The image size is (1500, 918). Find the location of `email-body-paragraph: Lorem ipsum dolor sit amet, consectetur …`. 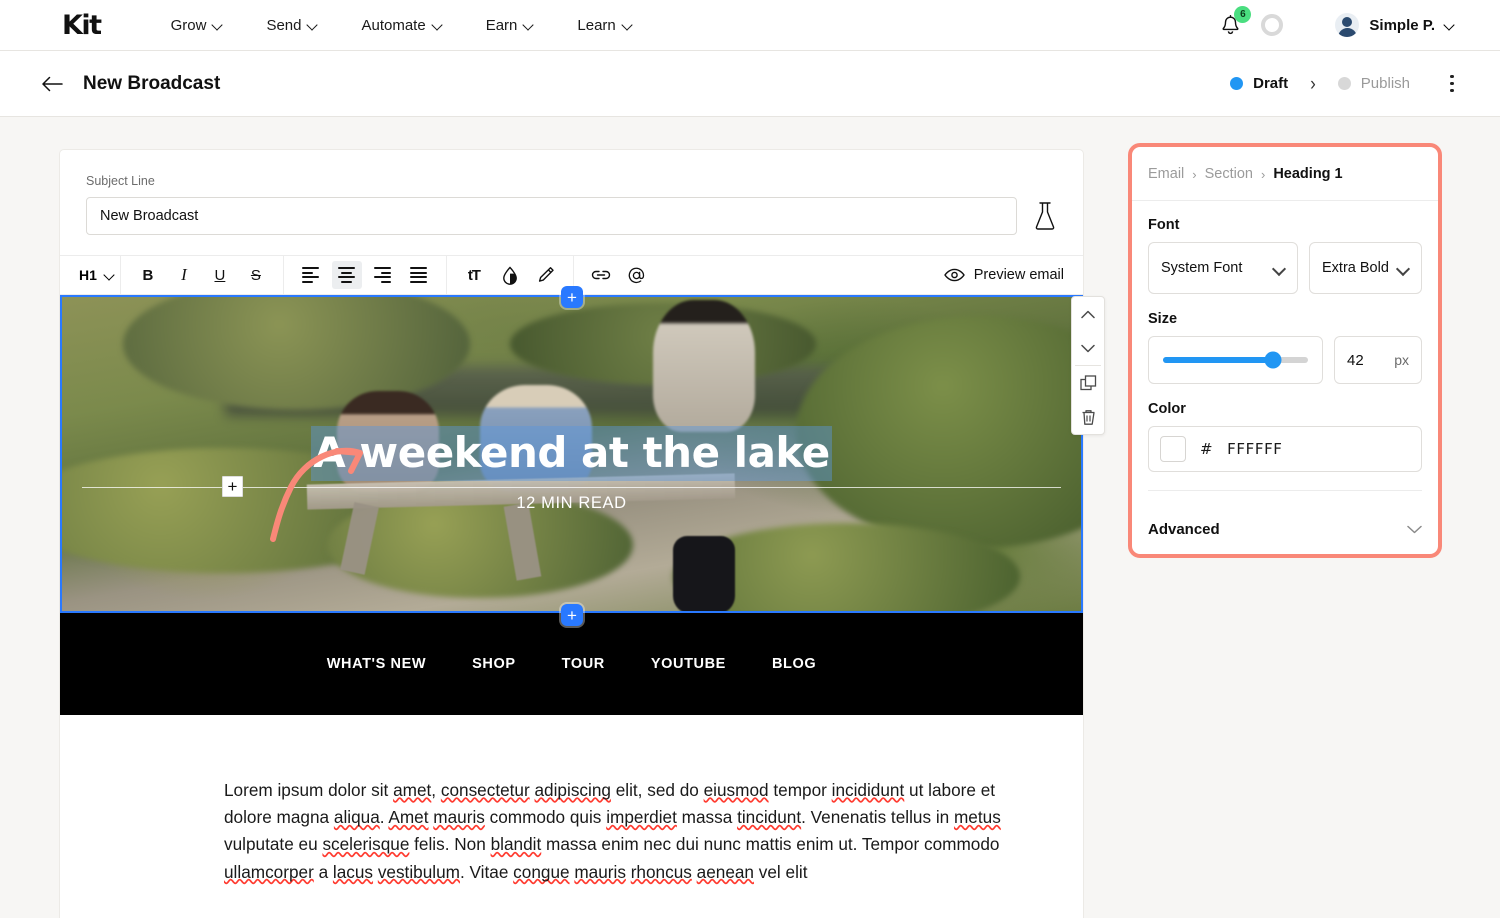

email-body-paragraph: Lorem ipsum dolor sit amet, consectetur … is located at coordinates (571, 800).